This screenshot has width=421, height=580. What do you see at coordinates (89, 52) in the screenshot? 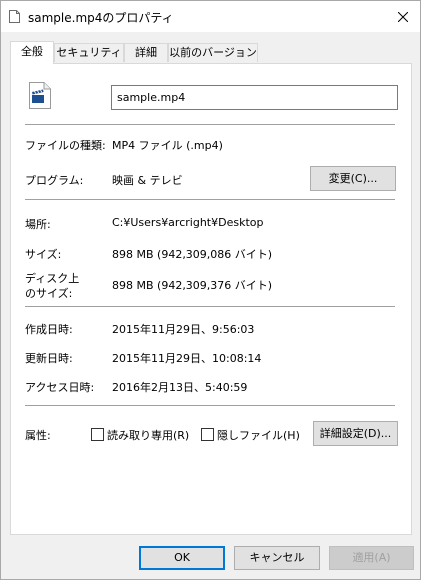
I see `tab-security: セキュリティ` at bounding box center [89, 52].